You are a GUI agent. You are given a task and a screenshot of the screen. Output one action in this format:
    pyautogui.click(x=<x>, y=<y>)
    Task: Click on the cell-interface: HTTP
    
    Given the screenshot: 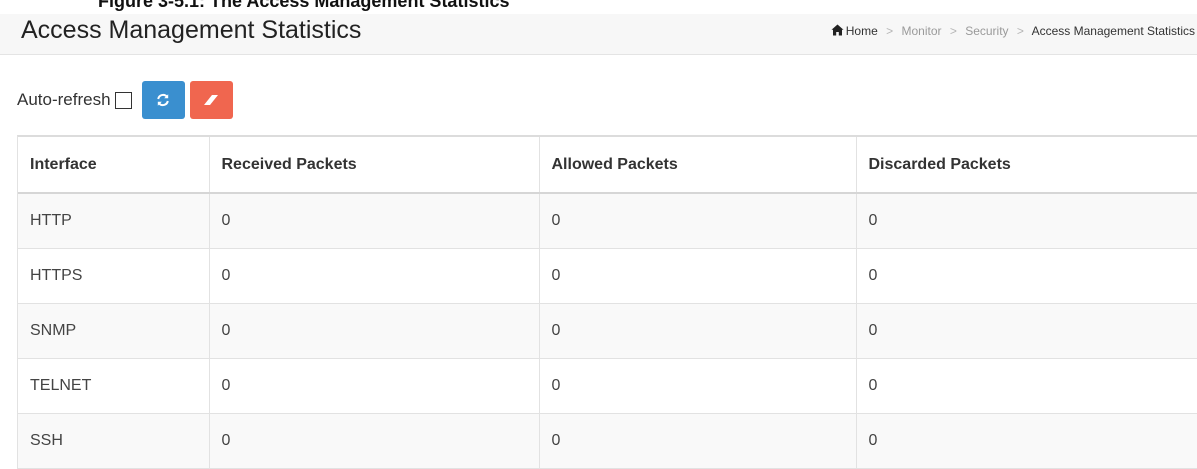 What is the action you would take?
    pyautogui.click(x=114, y=221)
    